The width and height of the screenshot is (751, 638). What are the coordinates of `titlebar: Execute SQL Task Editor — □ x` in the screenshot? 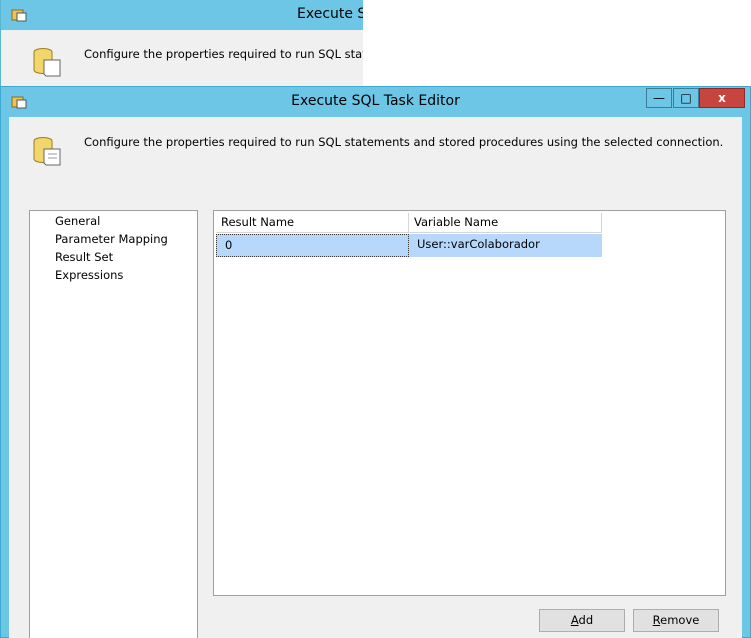 It's located at (375, 102).